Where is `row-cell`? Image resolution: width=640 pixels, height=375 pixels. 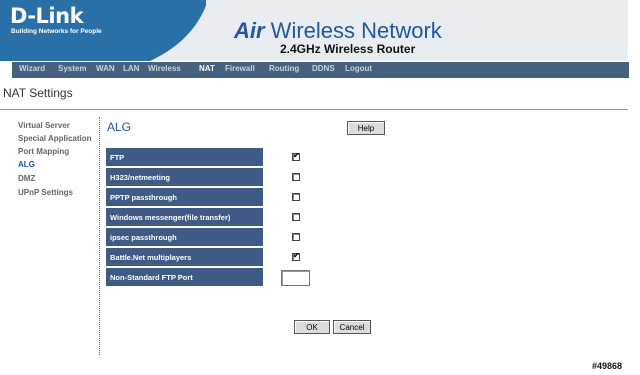 row-cell is located at coordinates (296, 277).